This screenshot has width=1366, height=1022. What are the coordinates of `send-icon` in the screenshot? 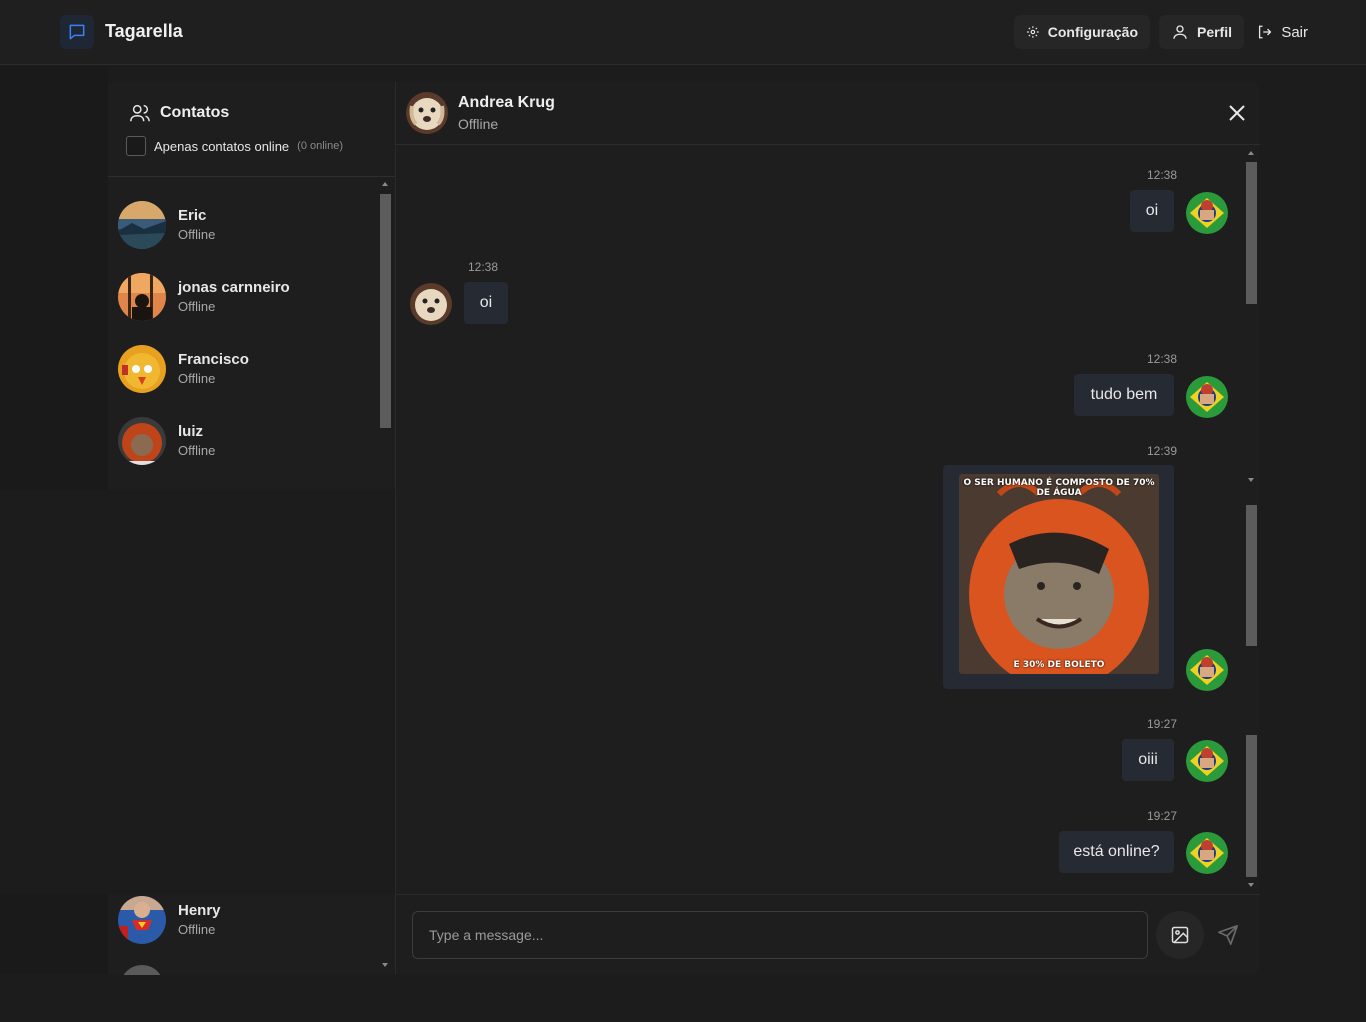 It's located at (1228, 935).